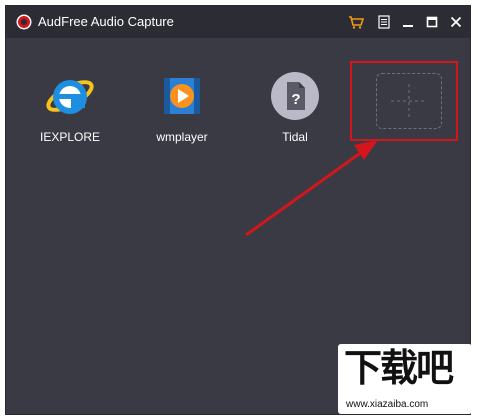 The height and width of the screenshot is (420, 478). I want to click on cart-button, so click(356, 22).